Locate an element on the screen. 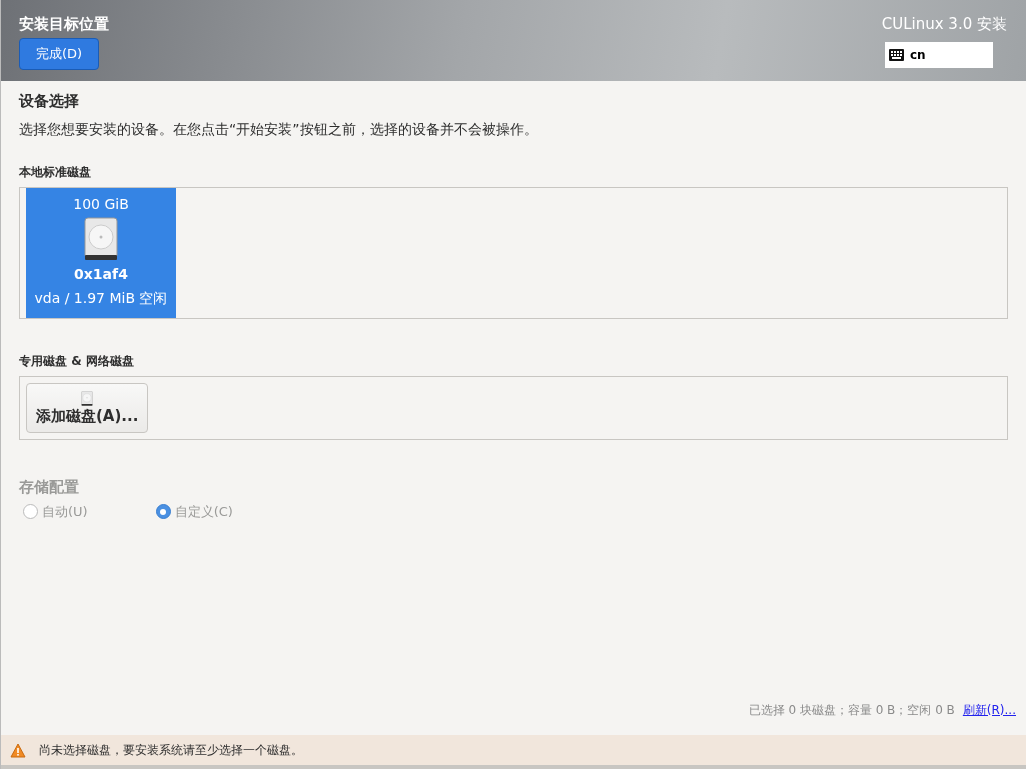 This screenshot has width=1026, height=769. done-button: 完成(D) is located at coordinates (59, 54).